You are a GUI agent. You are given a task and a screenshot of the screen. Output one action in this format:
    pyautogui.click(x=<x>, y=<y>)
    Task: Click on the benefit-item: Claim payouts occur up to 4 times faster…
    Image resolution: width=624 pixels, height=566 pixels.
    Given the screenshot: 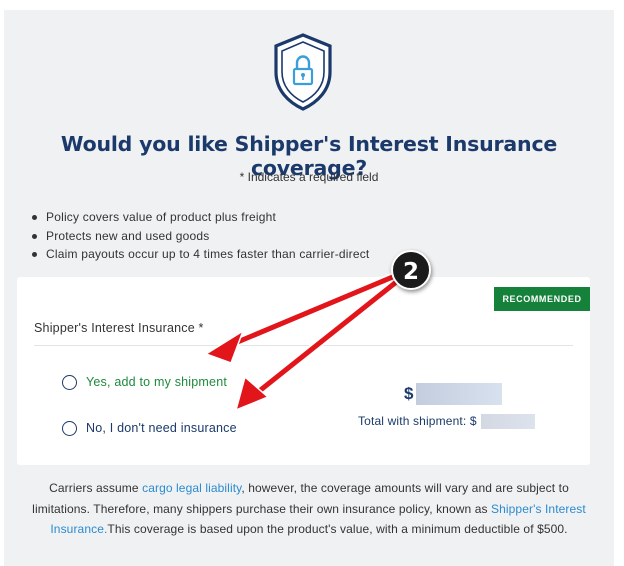 What is the action you would take?
    pyautogui.click(x=199, y=254)
    